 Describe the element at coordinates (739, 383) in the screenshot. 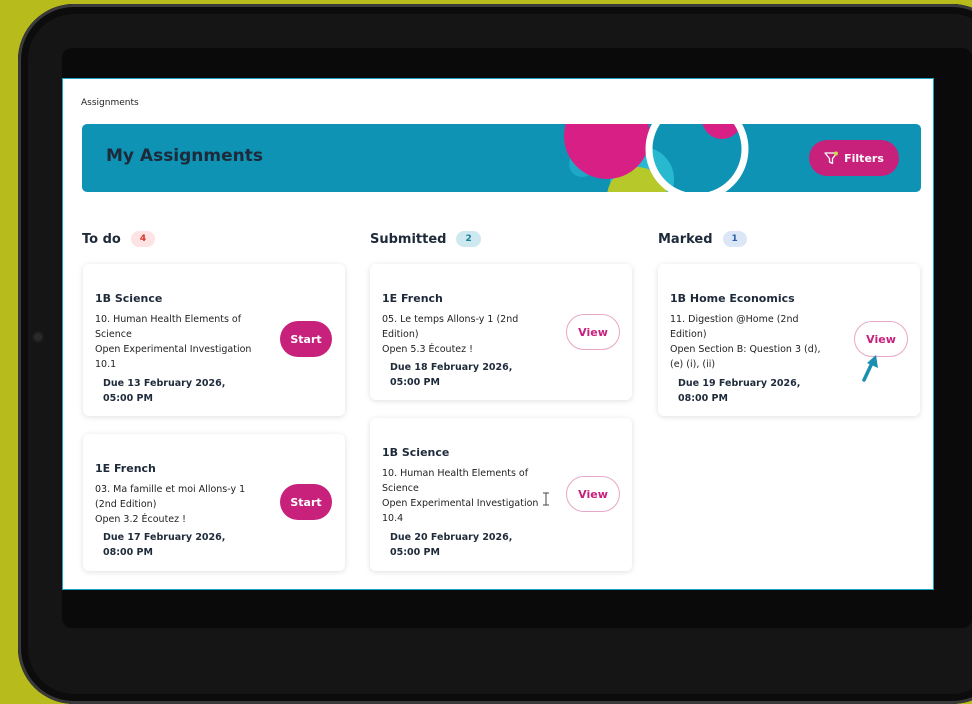

I see `due-line: Due 19 February 2026,` at that location.